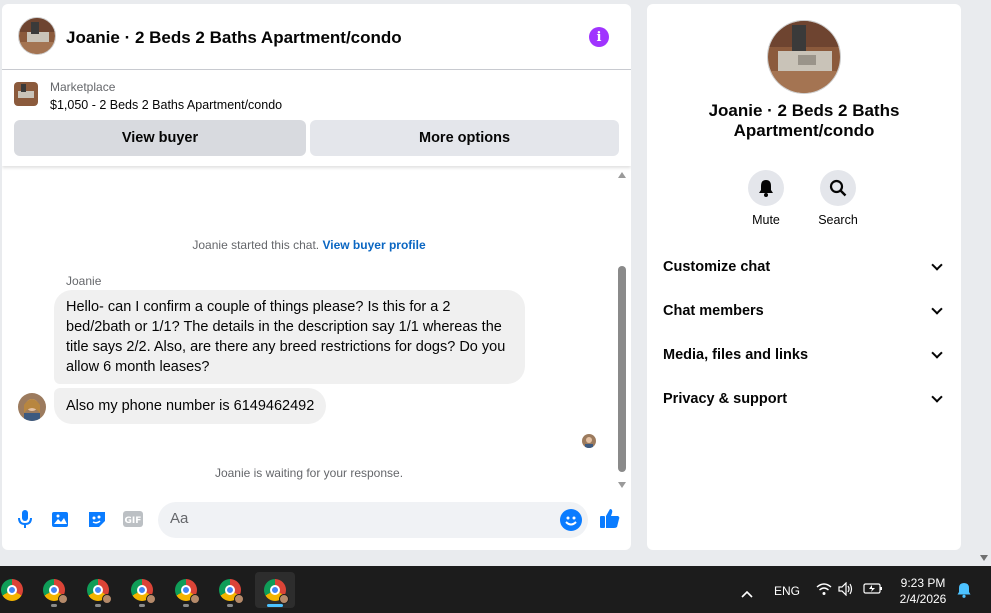 This screenshot has height=613, width=991. What do you see at coordinates (736, 355) in the screenshot?
I see `section-label: Media, files and links` at bounding box center [736, 355].